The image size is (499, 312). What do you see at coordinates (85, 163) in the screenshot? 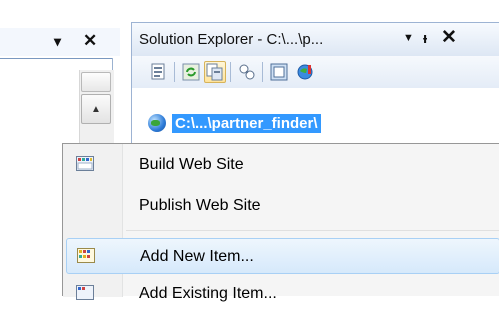
I see `build-icon` at bounding box center [85, 163].